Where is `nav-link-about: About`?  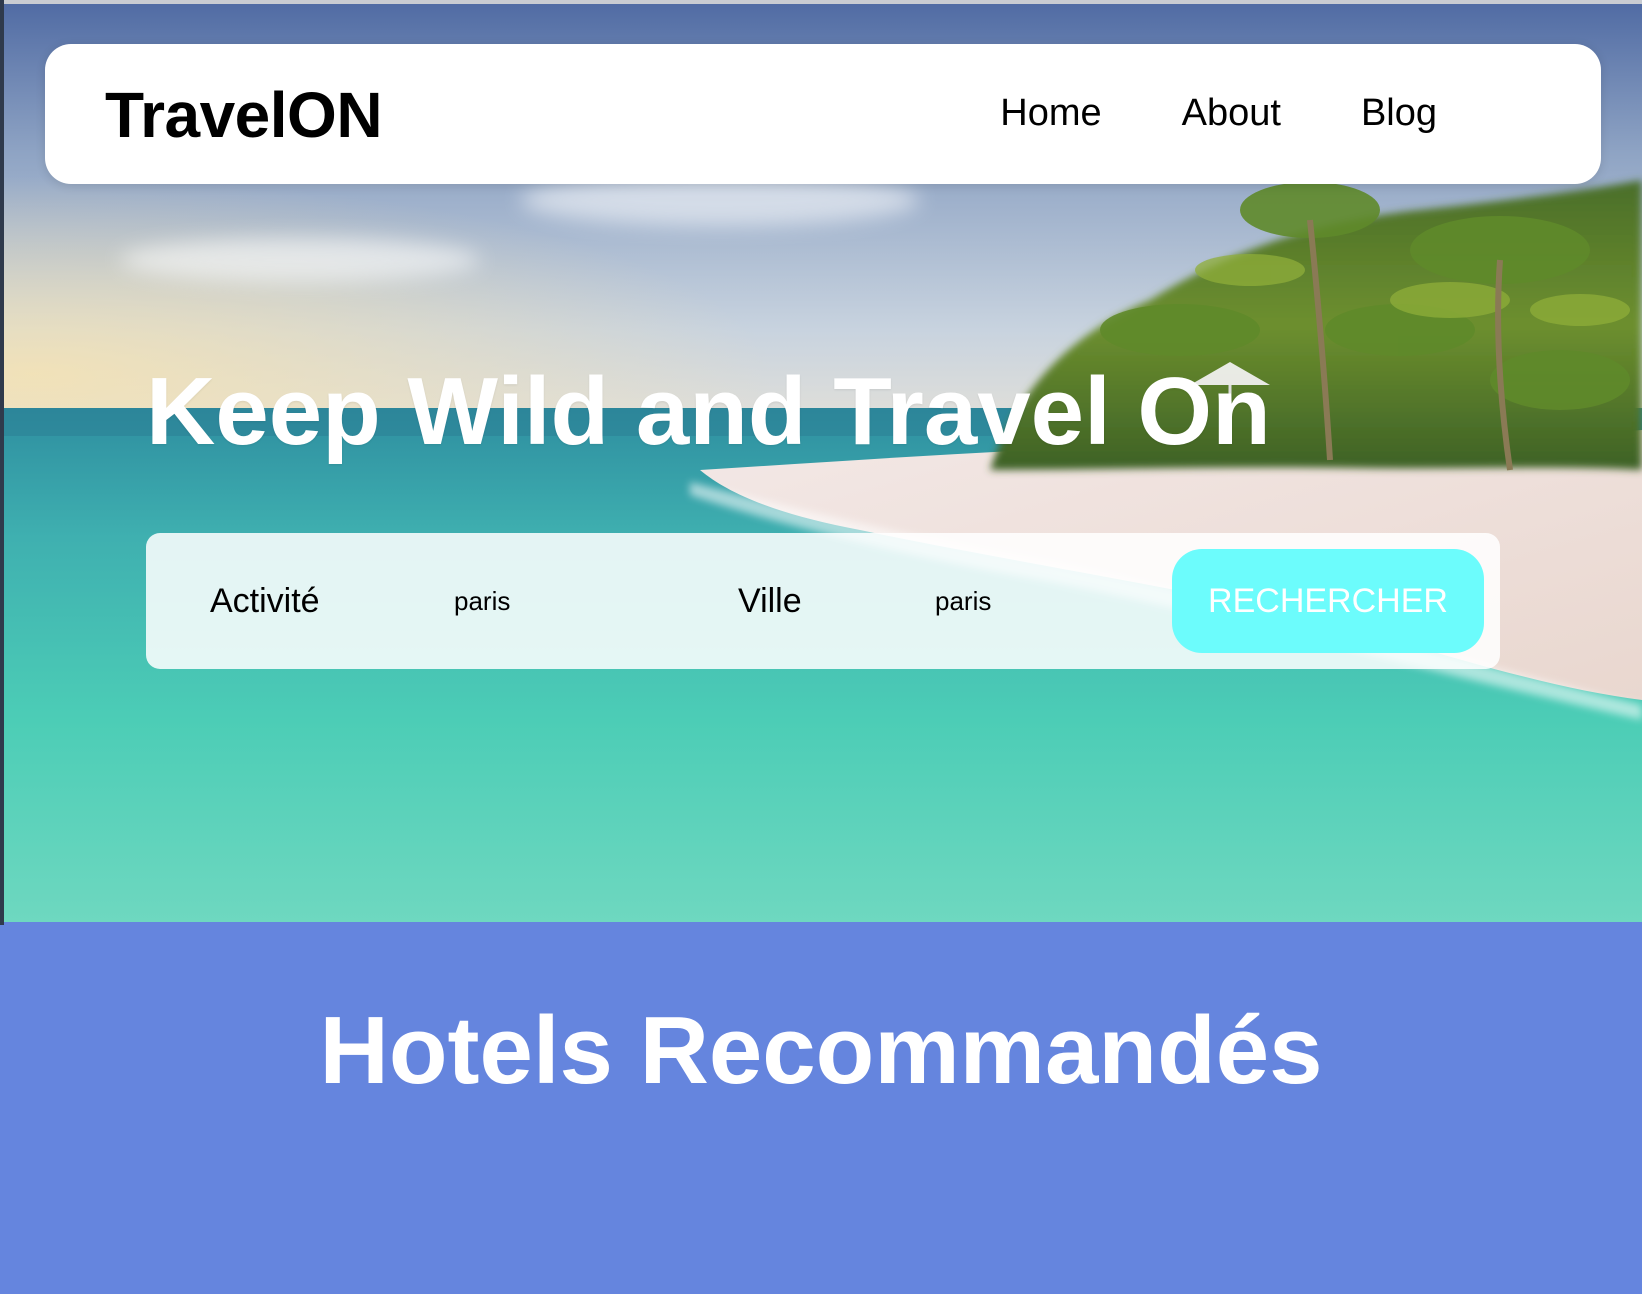
nav-link-about: About is located at coordinates (1231, 113).